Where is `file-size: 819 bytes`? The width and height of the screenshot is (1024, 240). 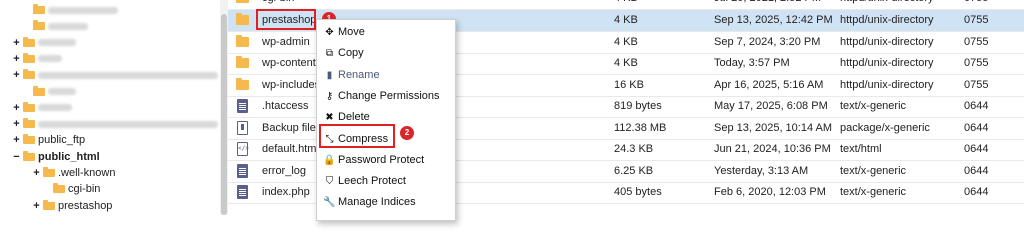 file-size: 819 bytes is located at coordinates (638, 106).